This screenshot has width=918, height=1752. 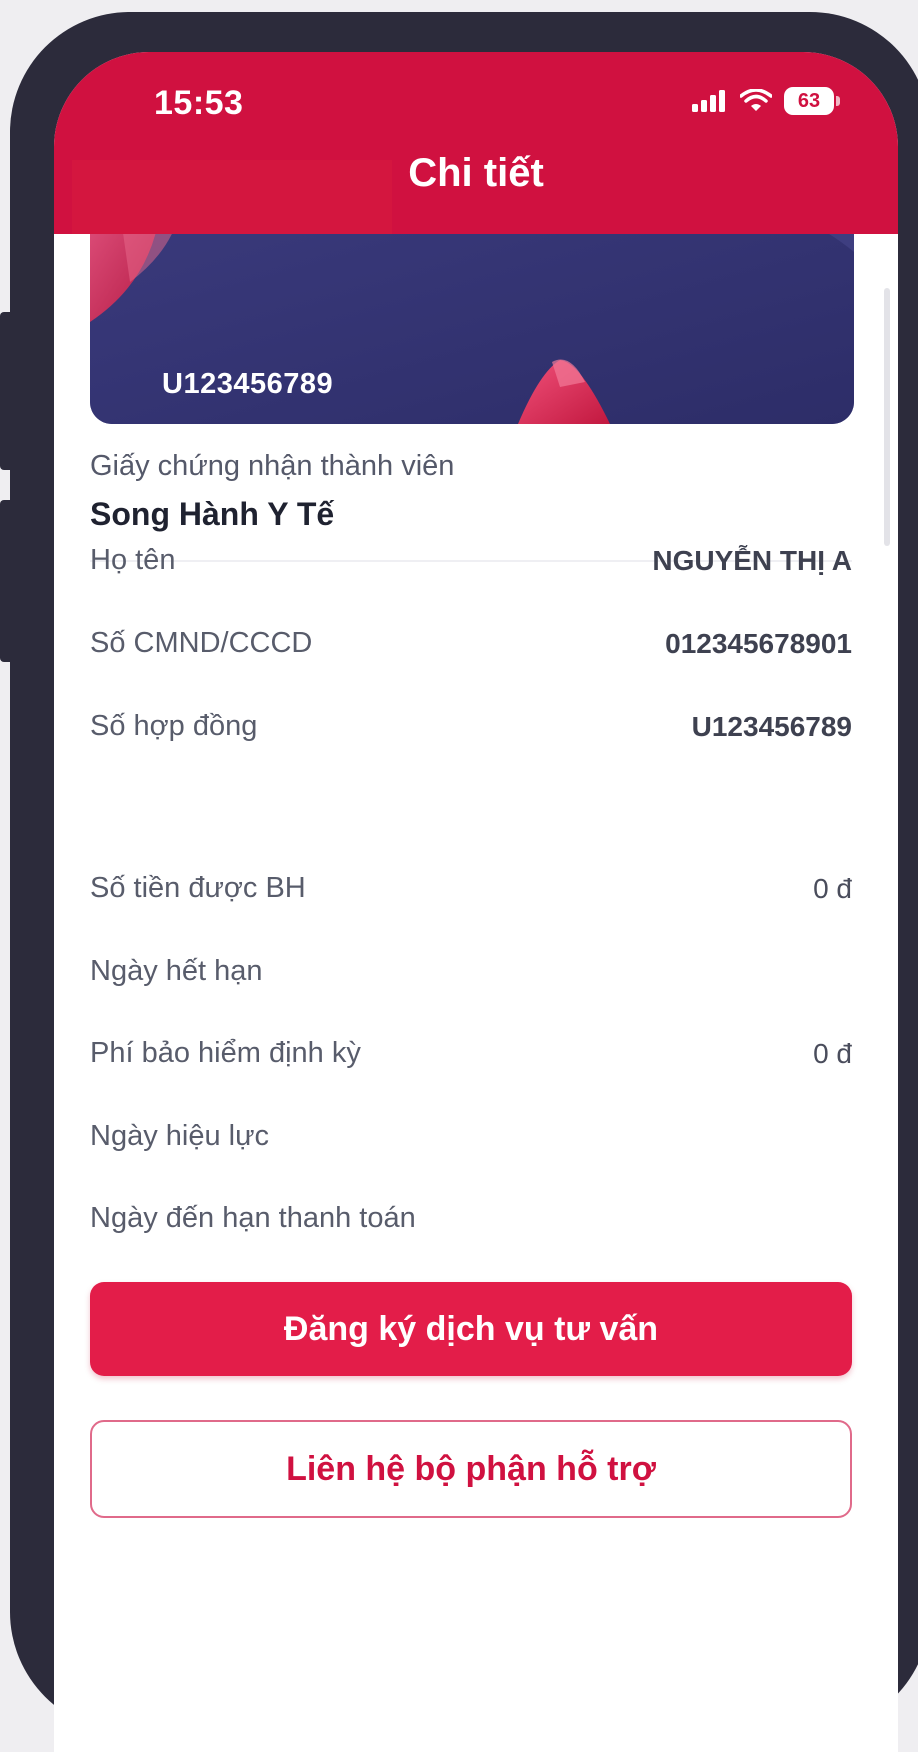 What do you see at coordinates (471, 560) in the screenshot?
I see `detail-row-full-name: Họ tên NGUYỄN THỊ A` at bounding box center [471, 560].